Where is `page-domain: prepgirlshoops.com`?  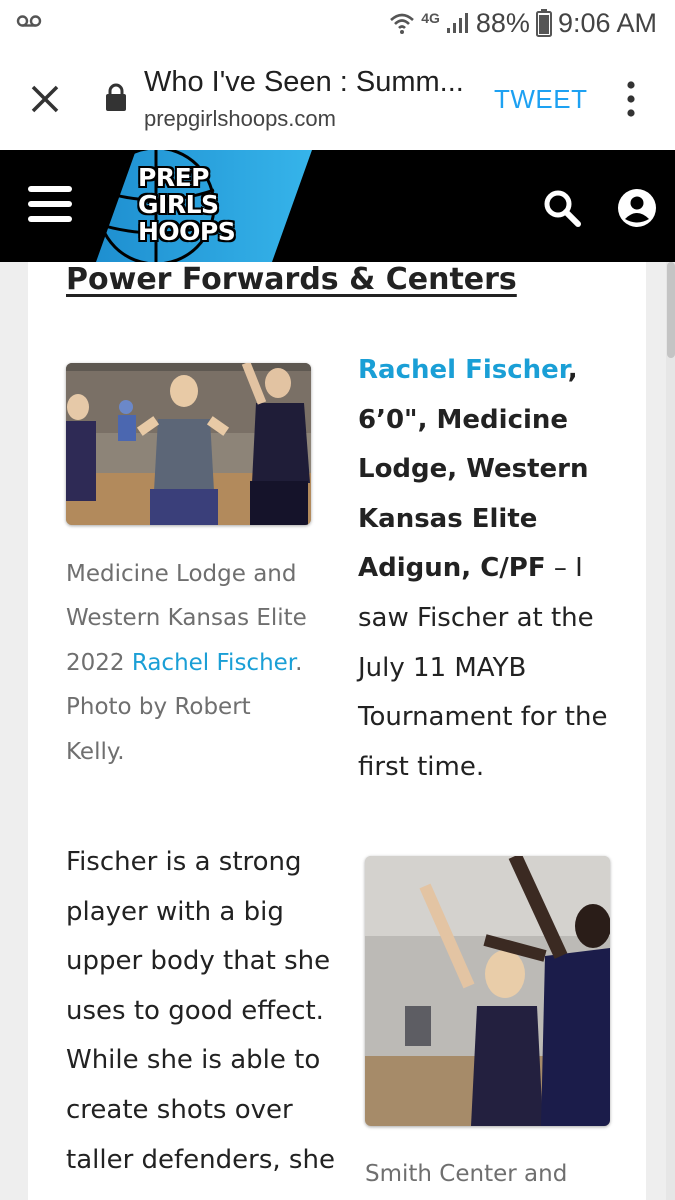
page-domain: prepgirlshoops.com is located at coordinates (240, 119).